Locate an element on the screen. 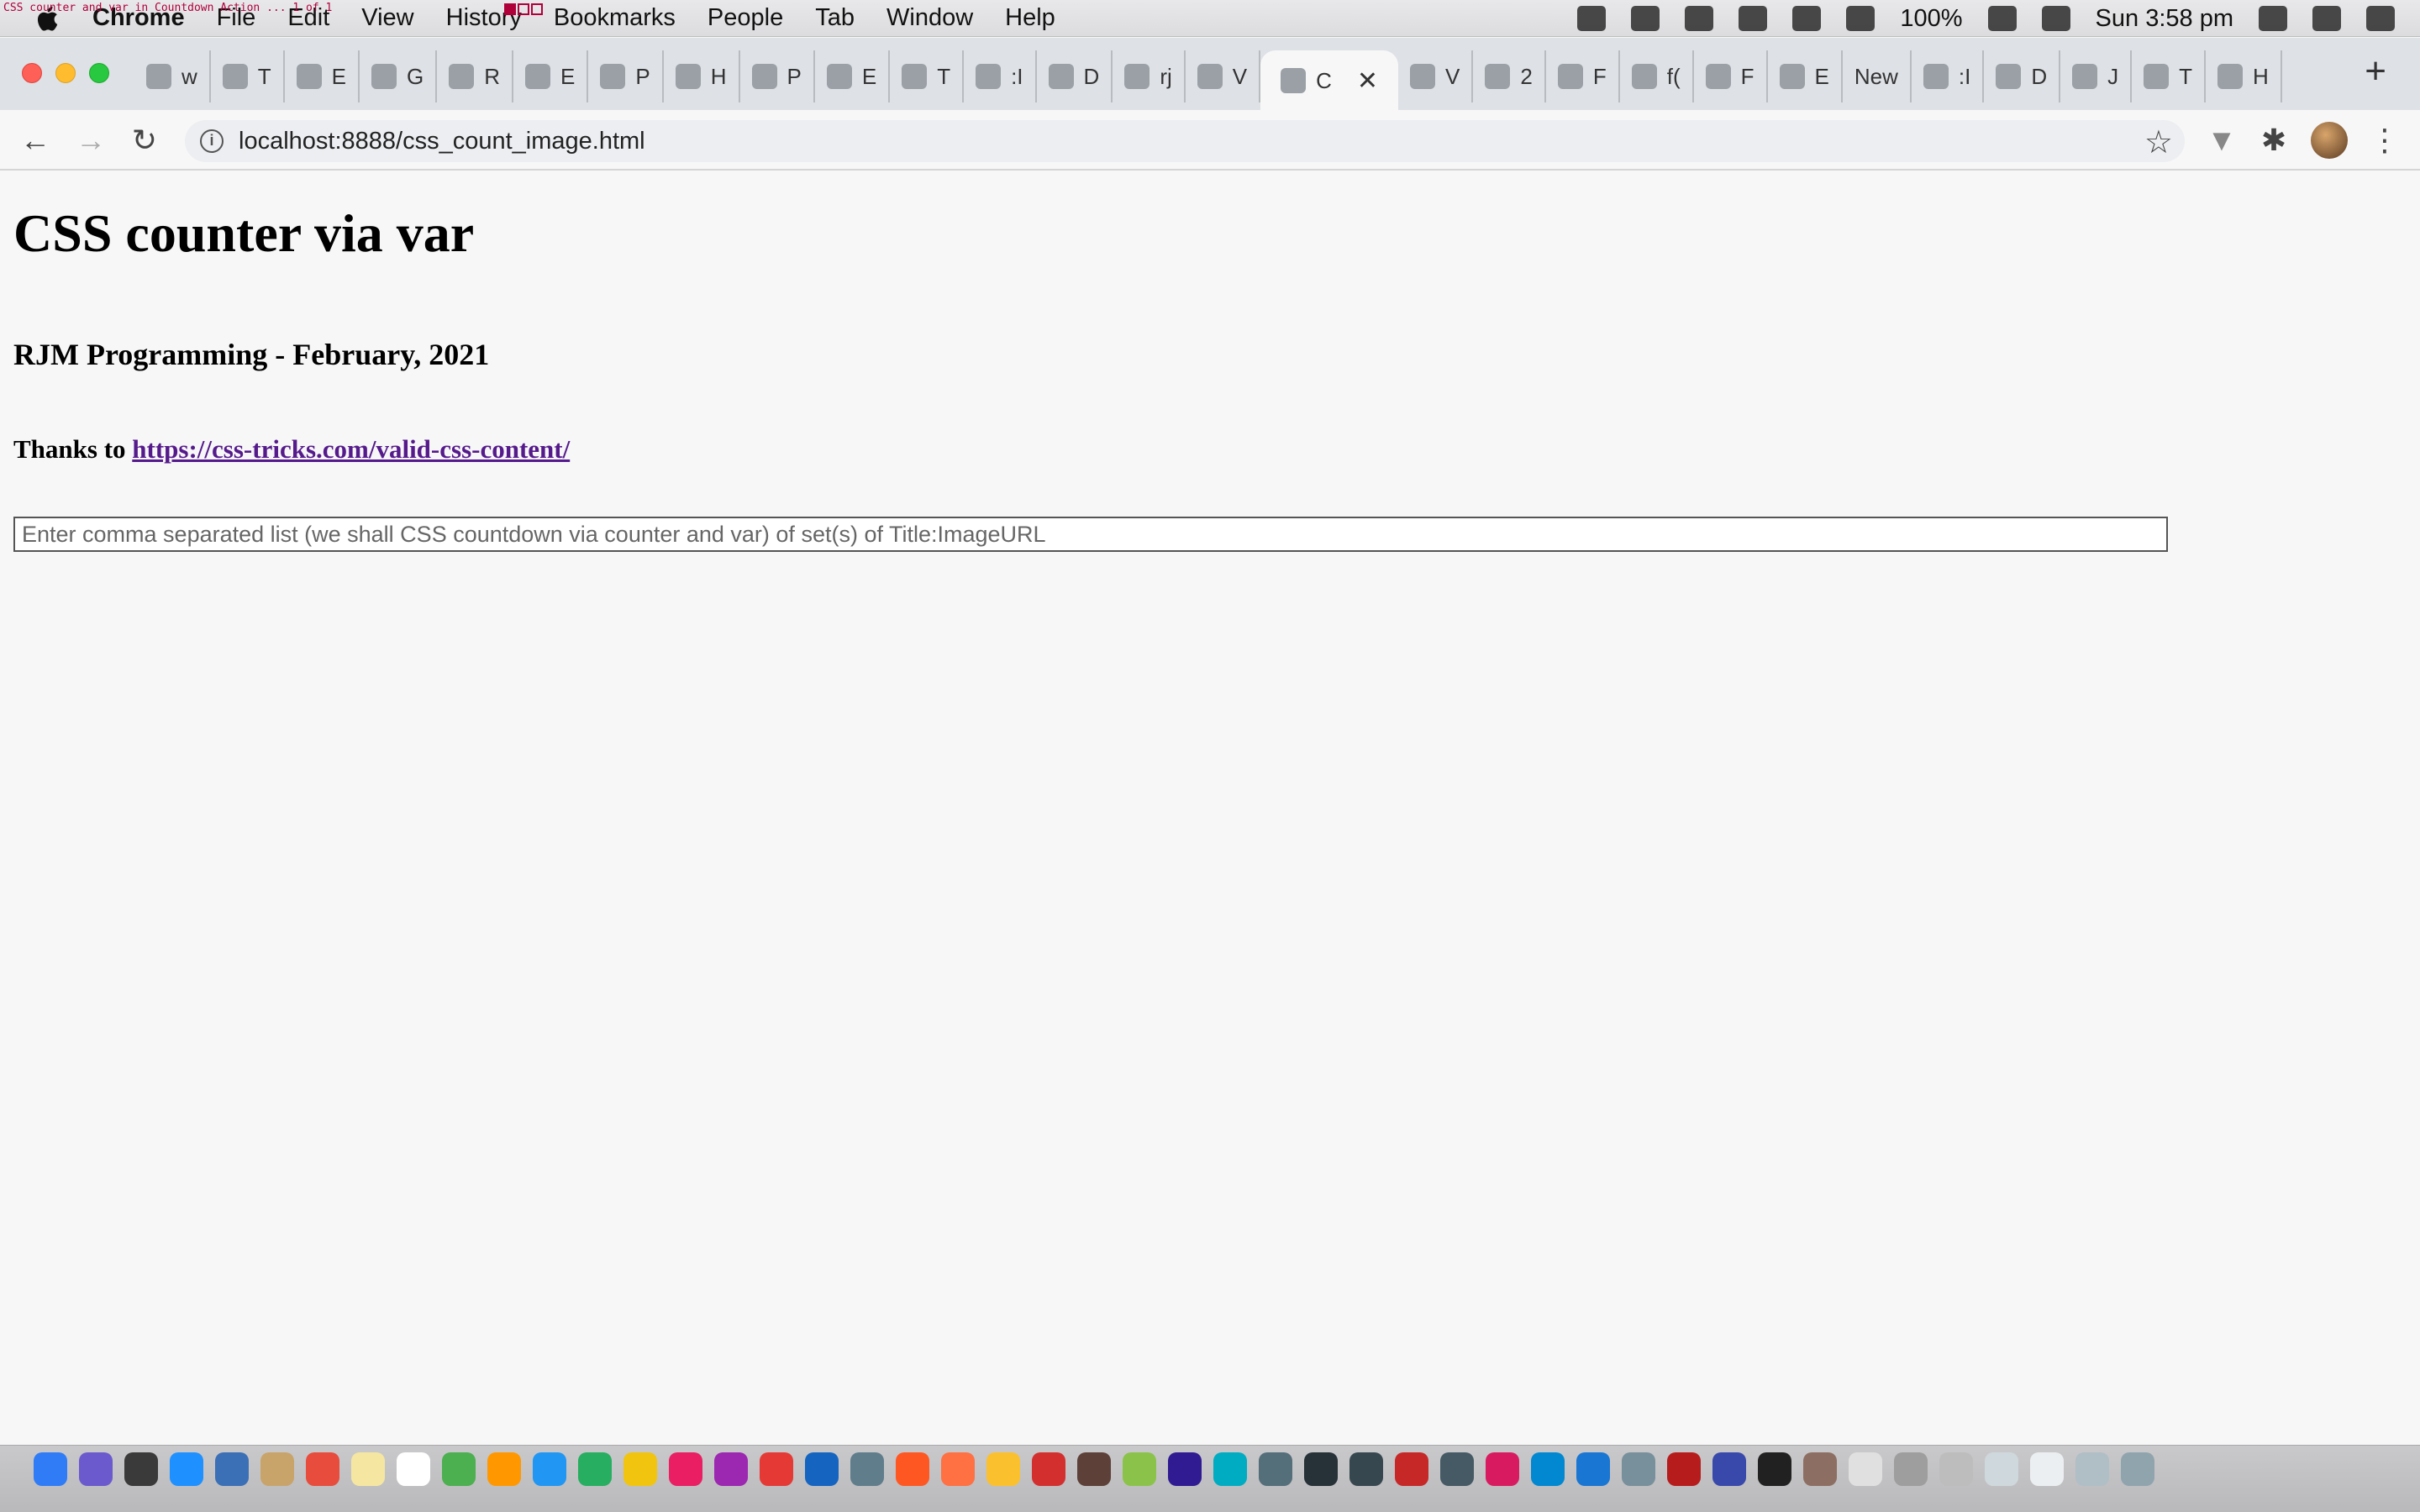 The width and height of the screenshot is (2420, 1512). battery-icon is located at coordinates (2002, 18).